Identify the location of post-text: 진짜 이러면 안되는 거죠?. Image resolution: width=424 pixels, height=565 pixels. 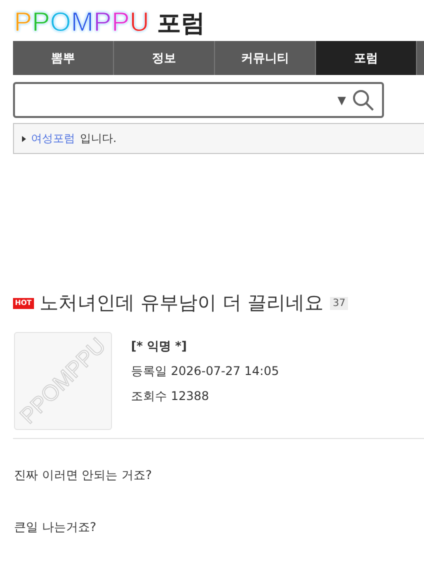
(83, 475).